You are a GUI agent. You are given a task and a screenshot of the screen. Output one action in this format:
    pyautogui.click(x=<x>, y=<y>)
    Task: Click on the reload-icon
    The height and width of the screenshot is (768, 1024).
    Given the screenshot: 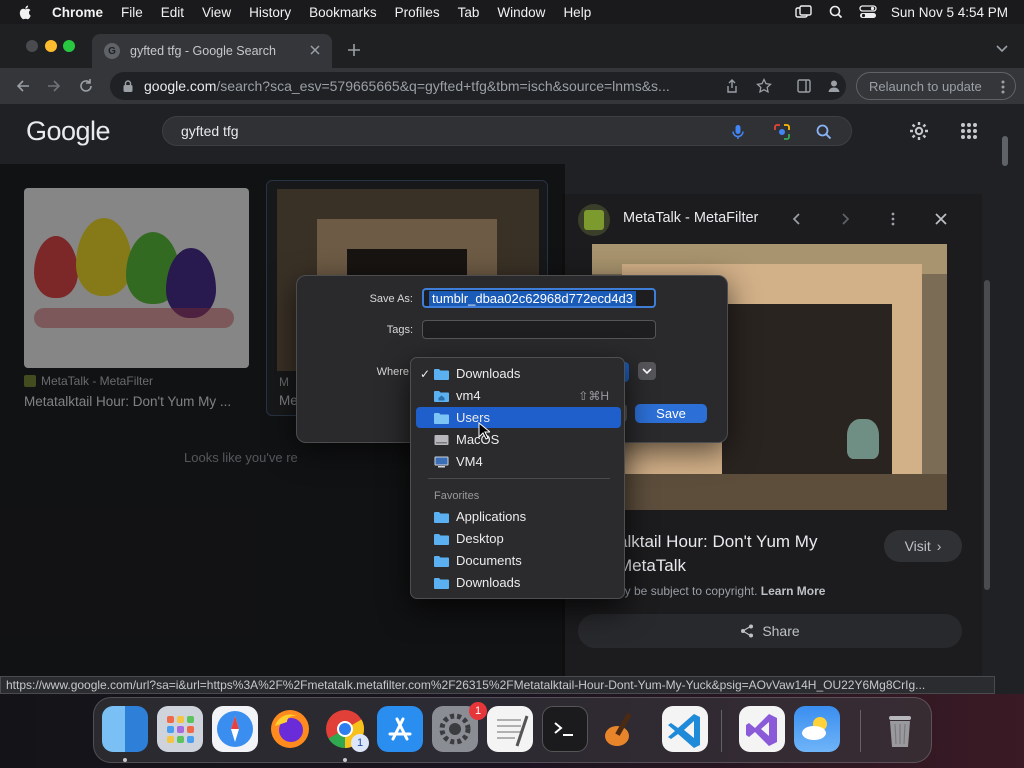 What is the action you would take?
    pyautogui.click(x=86, y=86)
    